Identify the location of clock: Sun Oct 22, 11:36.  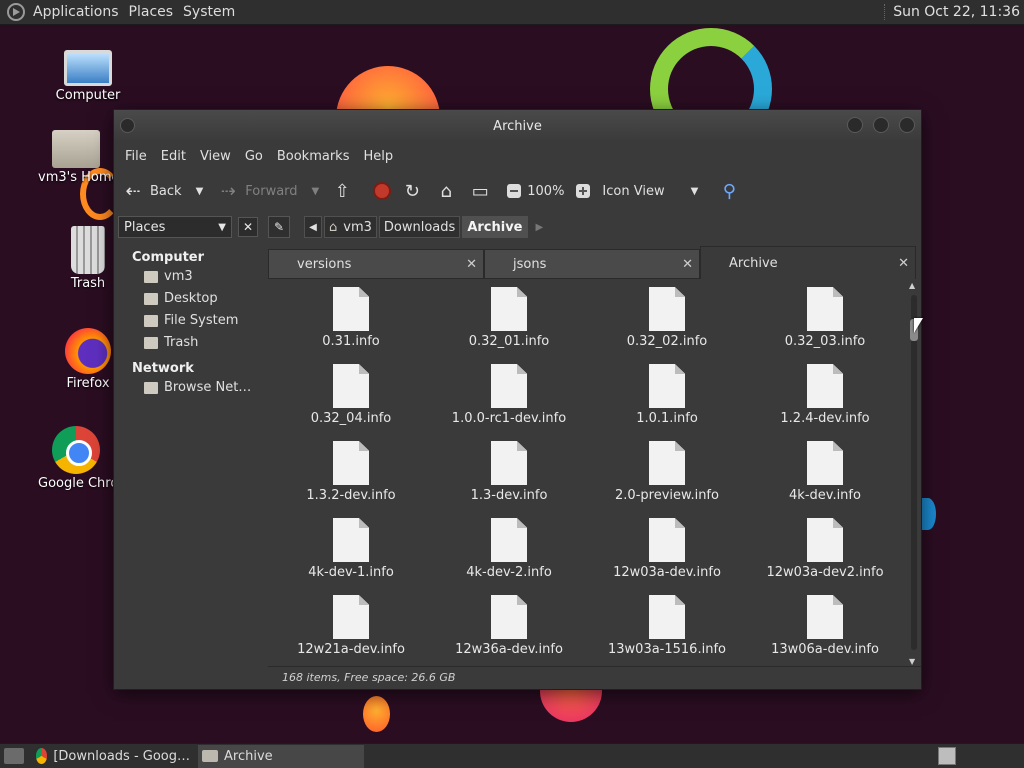
(952, 12).